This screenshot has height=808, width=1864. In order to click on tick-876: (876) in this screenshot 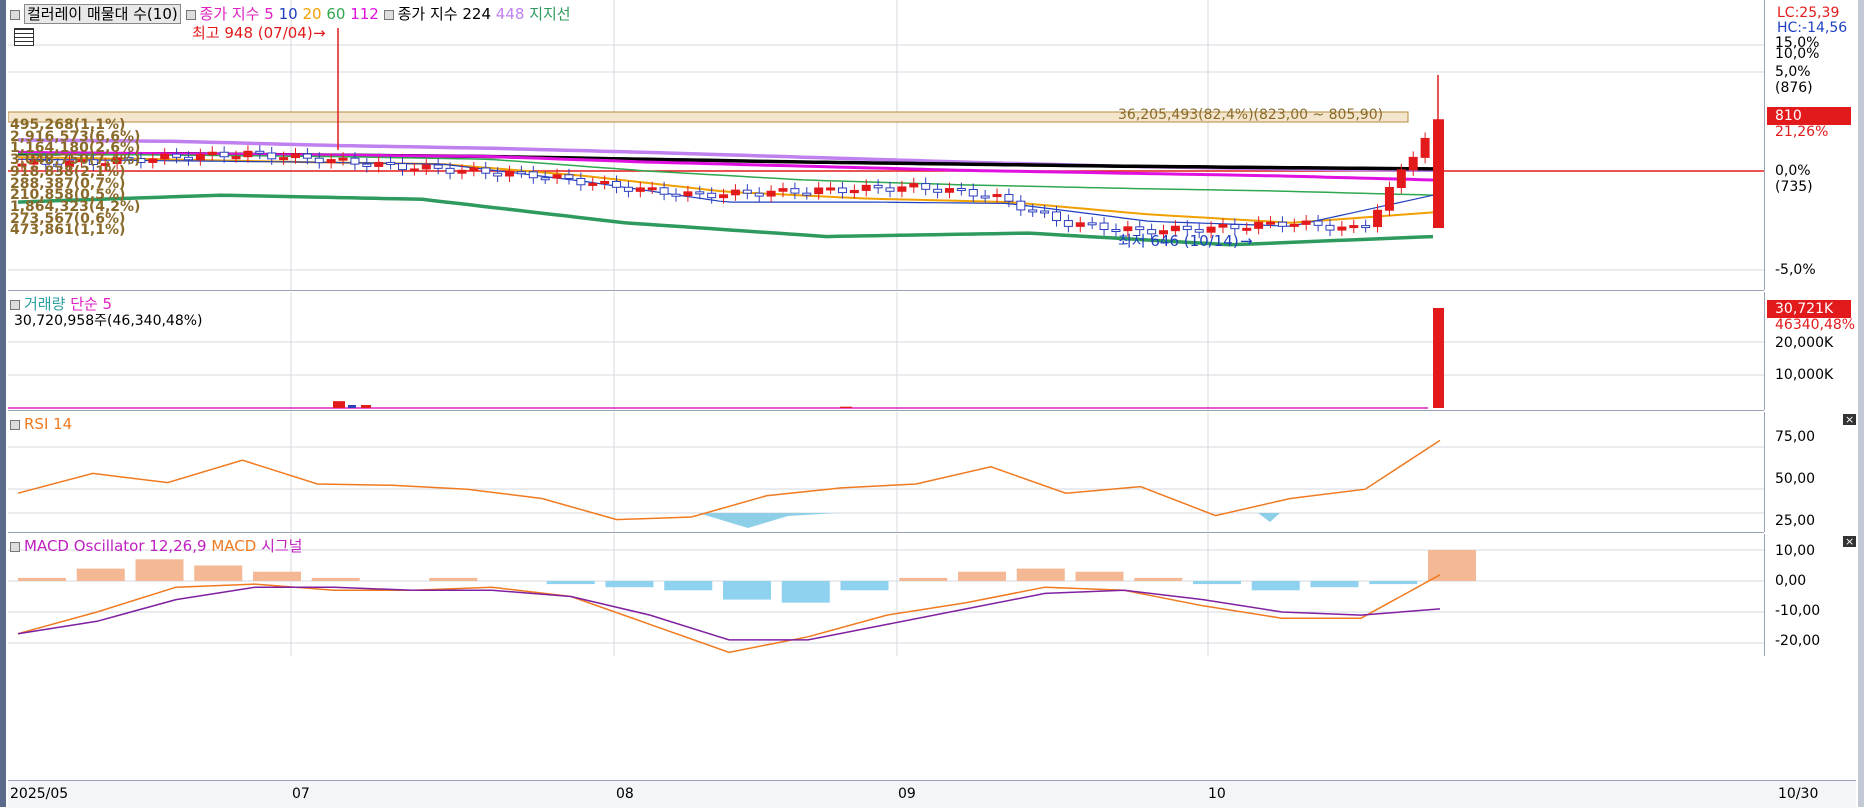, I will do `click(1794, 88)`.